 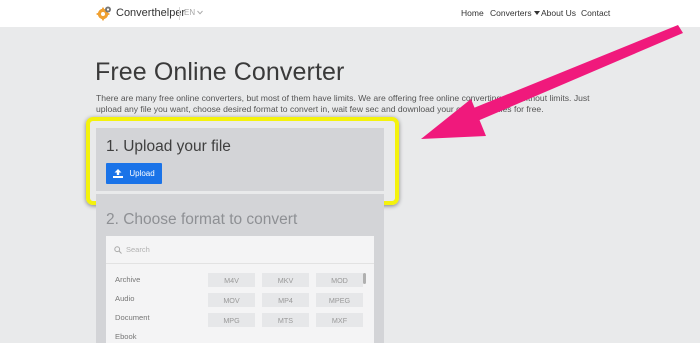 What do you see at coordinates (558, 13) in the screenshot?
I see `nav-link-about-us: About Us` at bounding box center [558, 13].